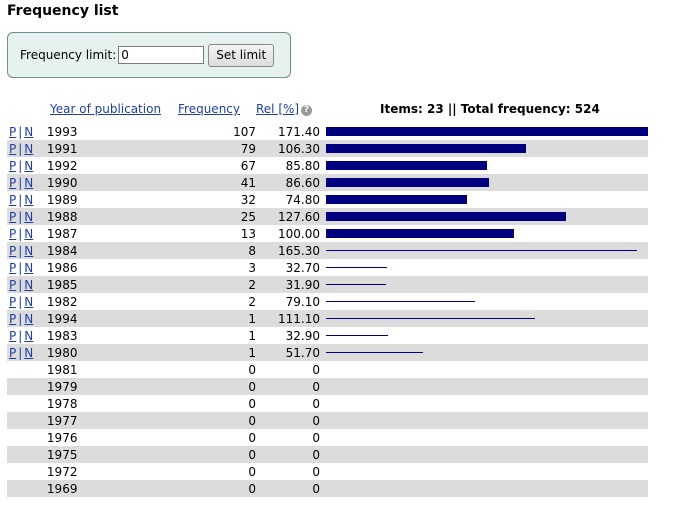 The height and width of the screenshot is (516, 697). What do you see at coordinates (76, 284) in the screenshot?
I see `year-cell: 1985` at bounding box center [76, 284].